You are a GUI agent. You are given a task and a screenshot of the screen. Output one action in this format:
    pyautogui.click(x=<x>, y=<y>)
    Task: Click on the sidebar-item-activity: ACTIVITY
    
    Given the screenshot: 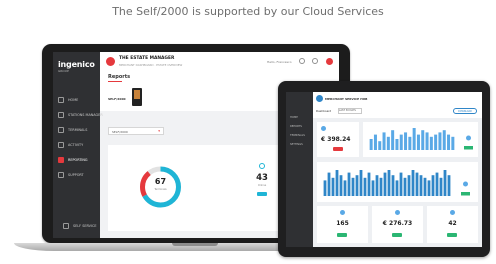 What is the action you would take?
    pyautogui.click(x=76, y=145)
    